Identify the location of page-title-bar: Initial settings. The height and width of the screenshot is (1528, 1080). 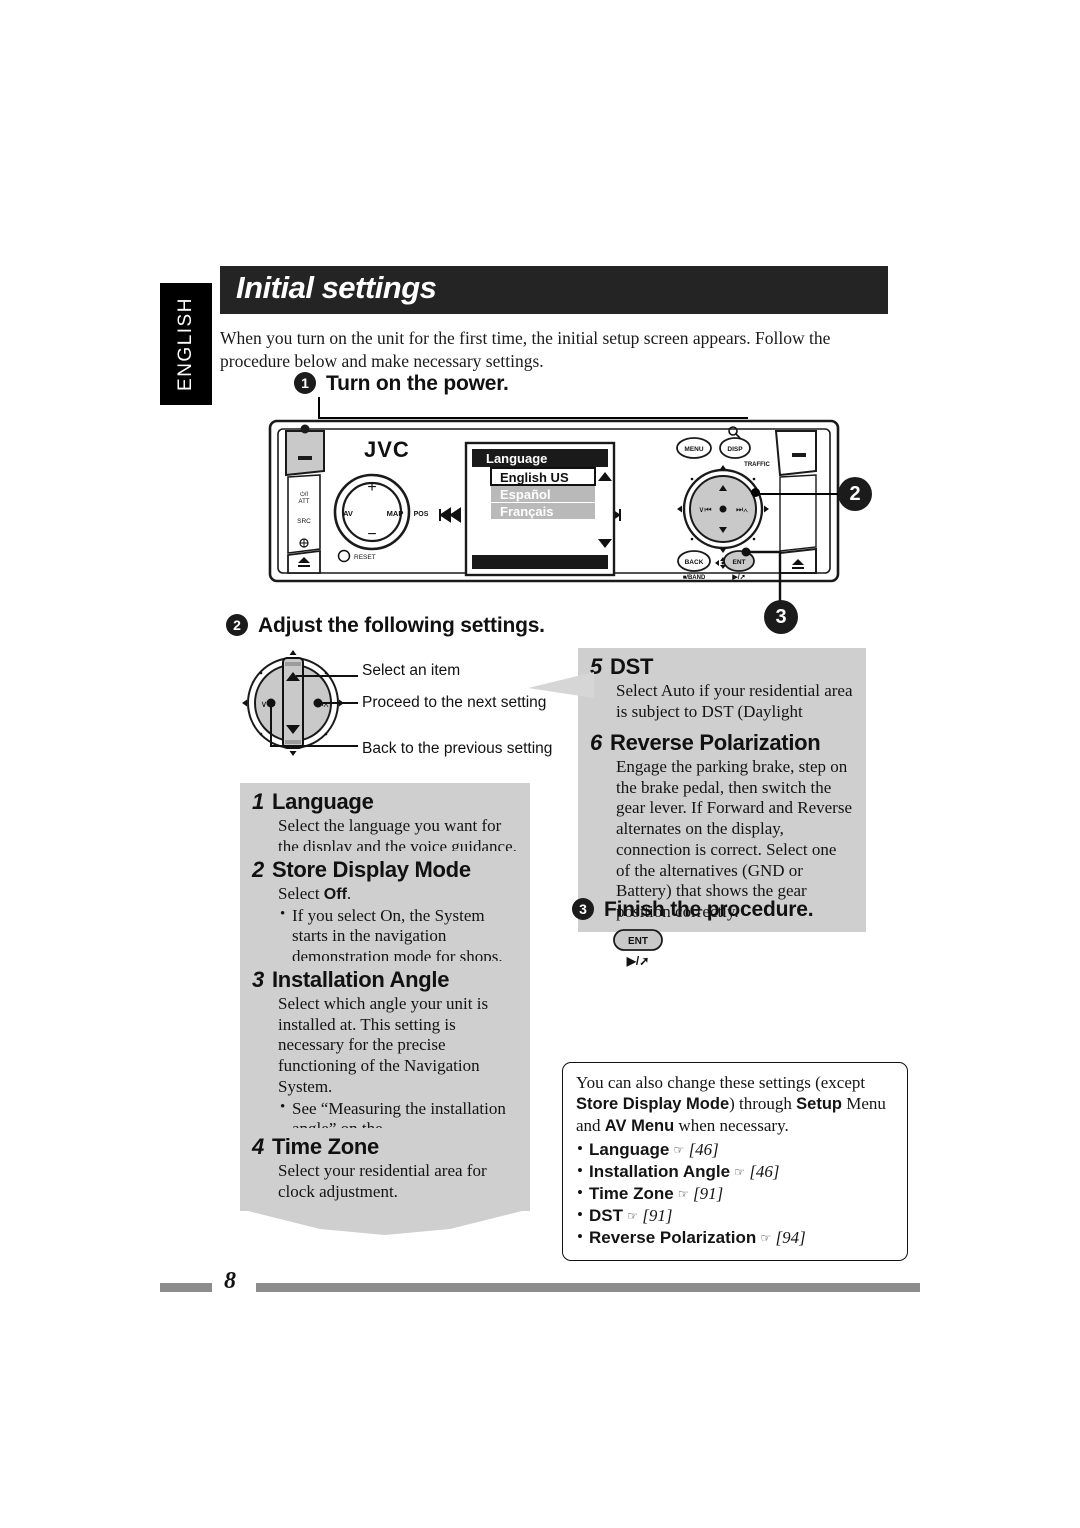
(554, 290).